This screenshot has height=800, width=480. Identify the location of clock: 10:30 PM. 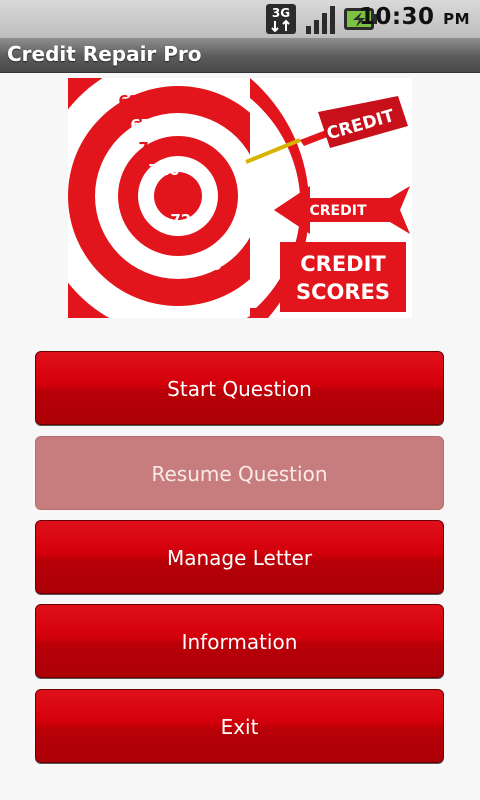
(414, 17).